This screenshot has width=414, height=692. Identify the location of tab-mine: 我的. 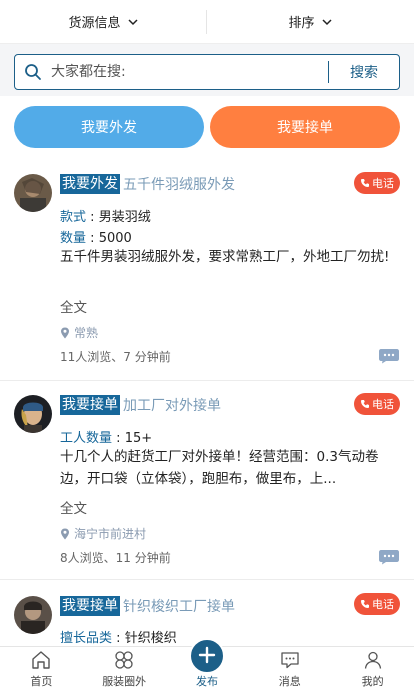
(372, 669).